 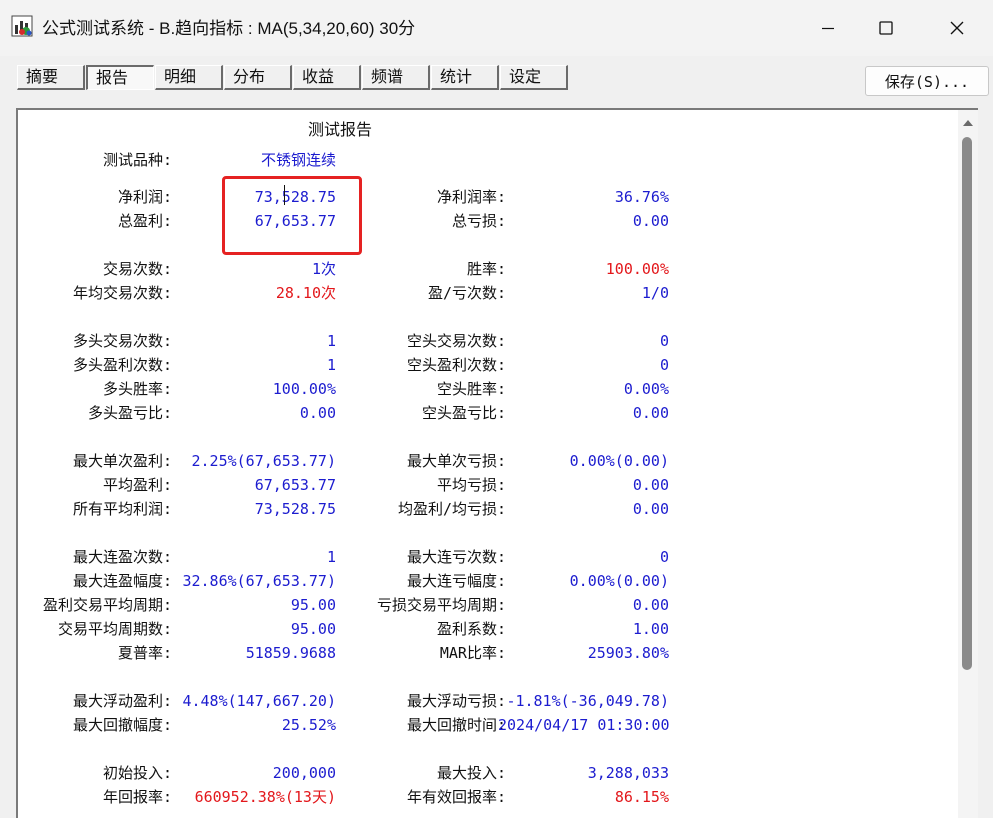 I want to click on close-button, so click(x=957, y=28).